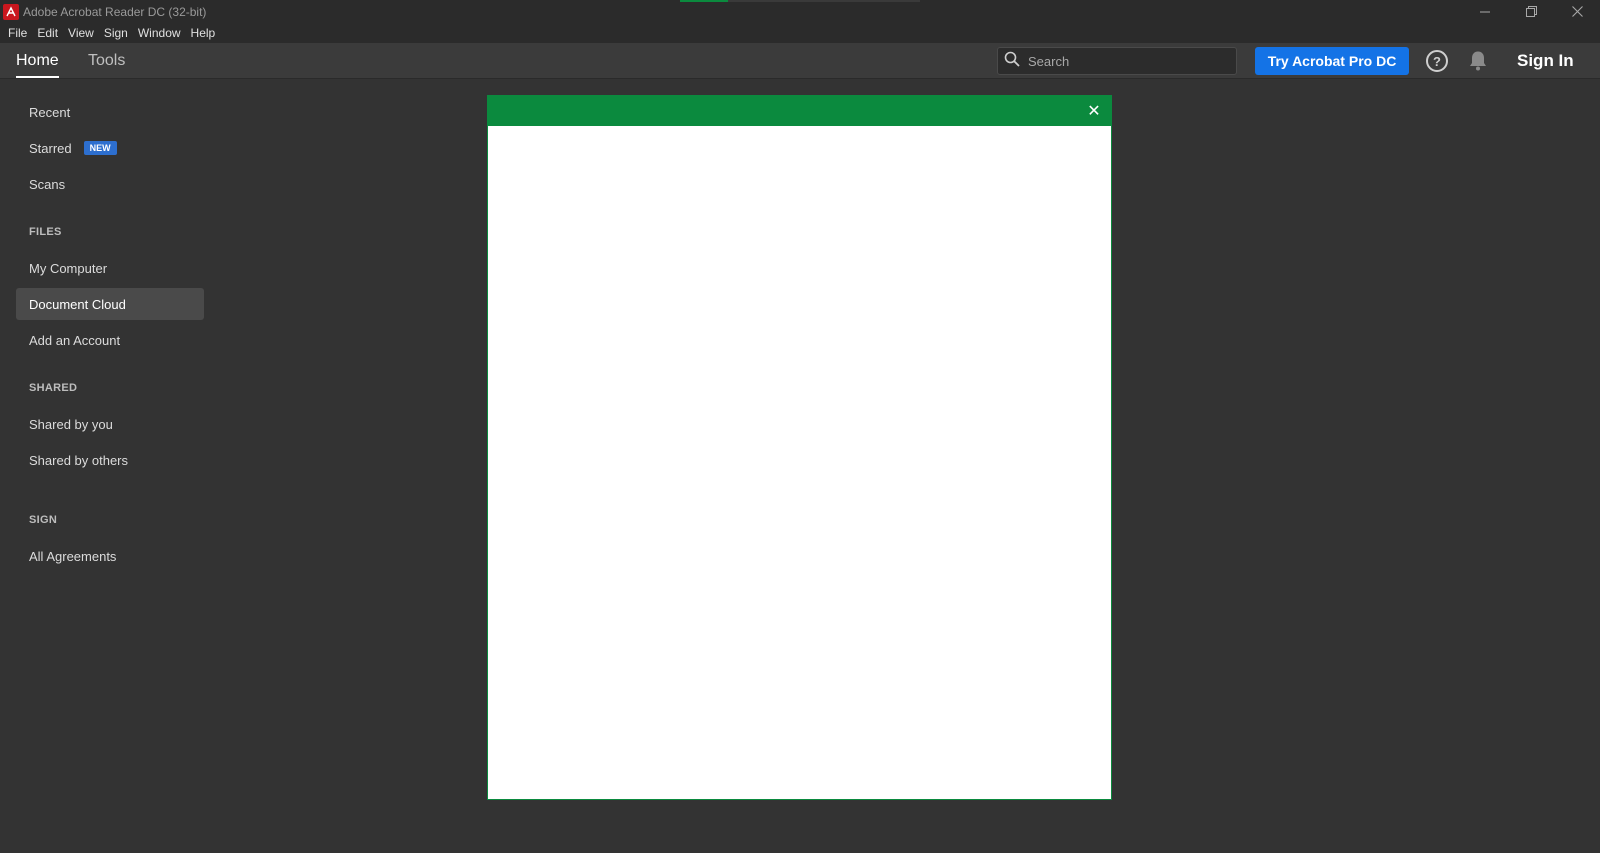 This screenshot has width=1600, height=853. Describe the element at coordinates (800, 33) in the screenshot. I see `menu-bar: File Edit View Sign Window Help` at that location.